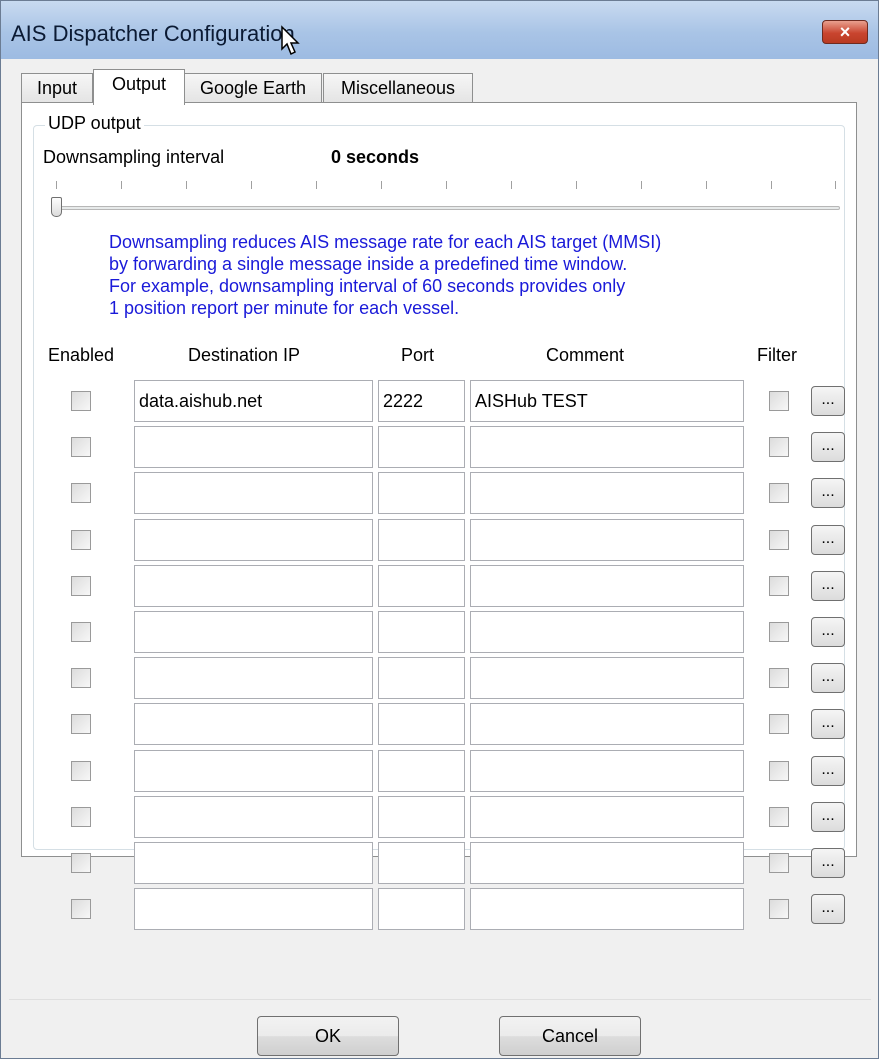 This screenshot has height=1059, width=879. What do you see at coordinates (328, 1036) in the screenshot?
I see `ok-button: OK` at bounding box center [328, 1036].